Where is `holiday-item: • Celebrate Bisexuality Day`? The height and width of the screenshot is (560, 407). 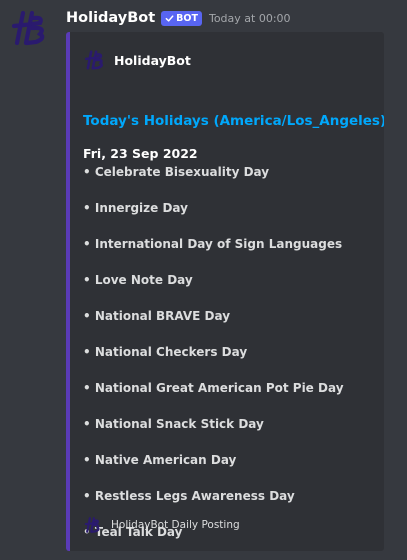 holiday-item: • Celebrate Bisexuality Day is located at coordinates (176, 172).